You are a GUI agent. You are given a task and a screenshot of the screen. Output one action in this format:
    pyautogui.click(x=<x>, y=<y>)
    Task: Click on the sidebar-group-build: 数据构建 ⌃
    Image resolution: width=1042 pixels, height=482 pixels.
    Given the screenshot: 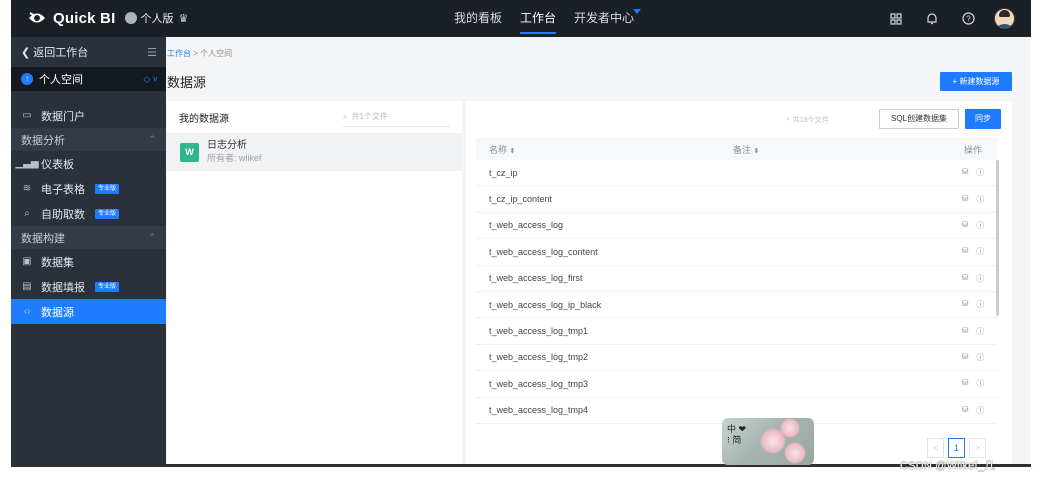 What is the action you would take?
    pyautogui.click(x=88, y=237)
    